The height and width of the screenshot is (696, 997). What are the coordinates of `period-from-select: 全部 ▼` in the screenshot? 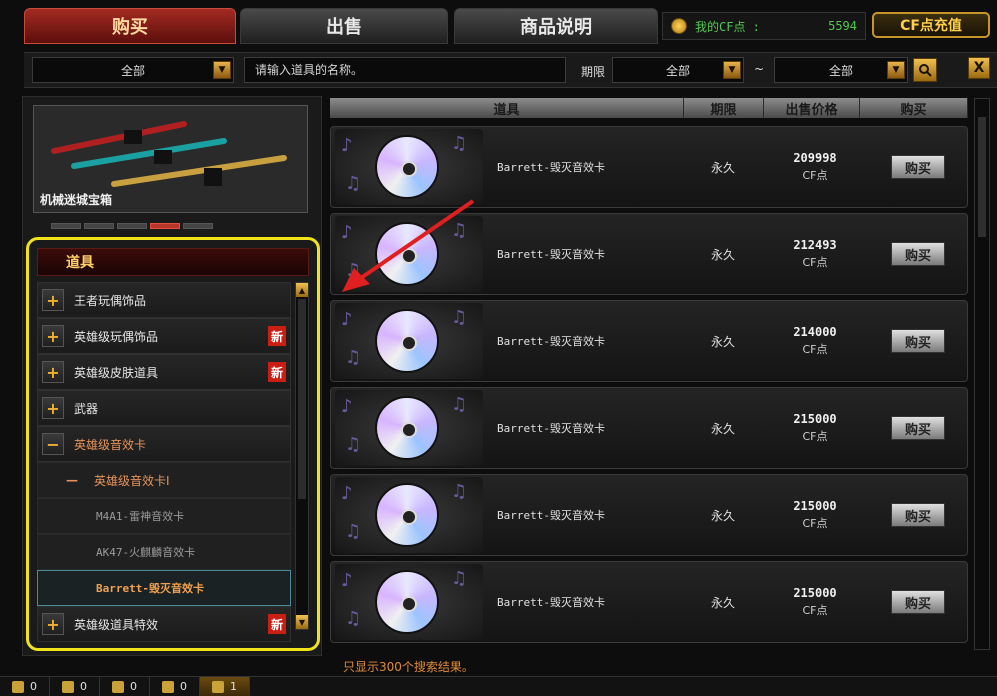 It's located at (678, 70).